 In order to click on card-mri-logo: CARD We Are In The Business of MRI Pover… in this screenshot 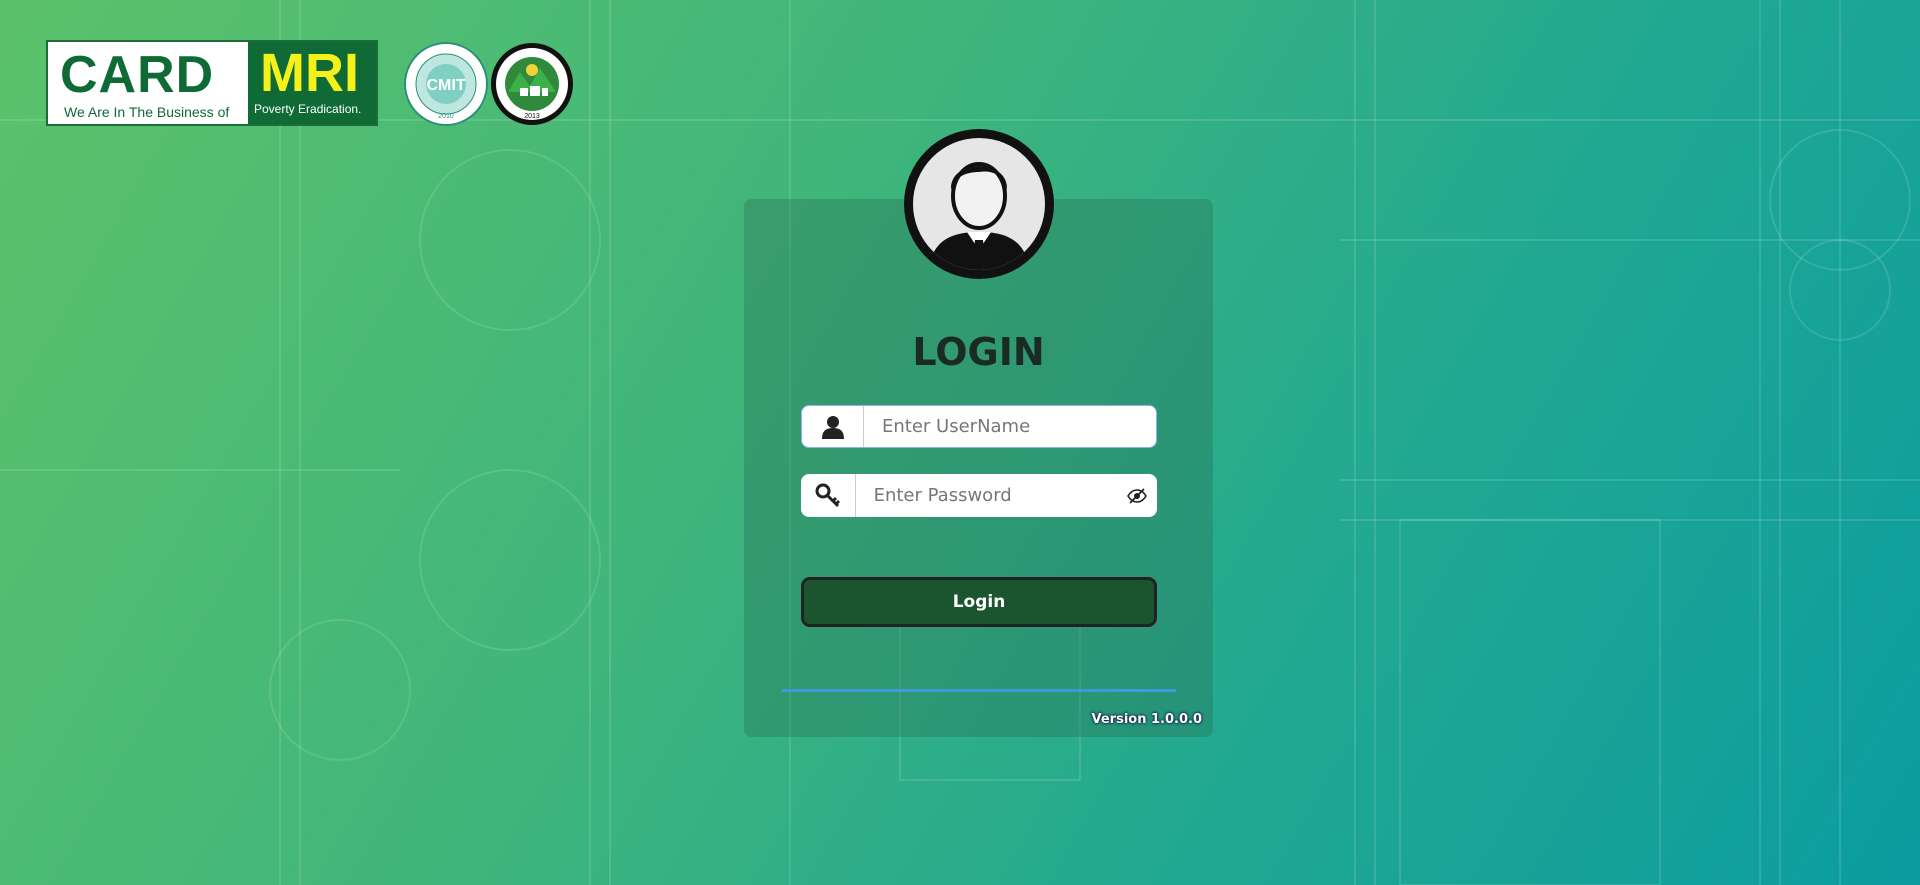, I will do `click(212, 83)`.